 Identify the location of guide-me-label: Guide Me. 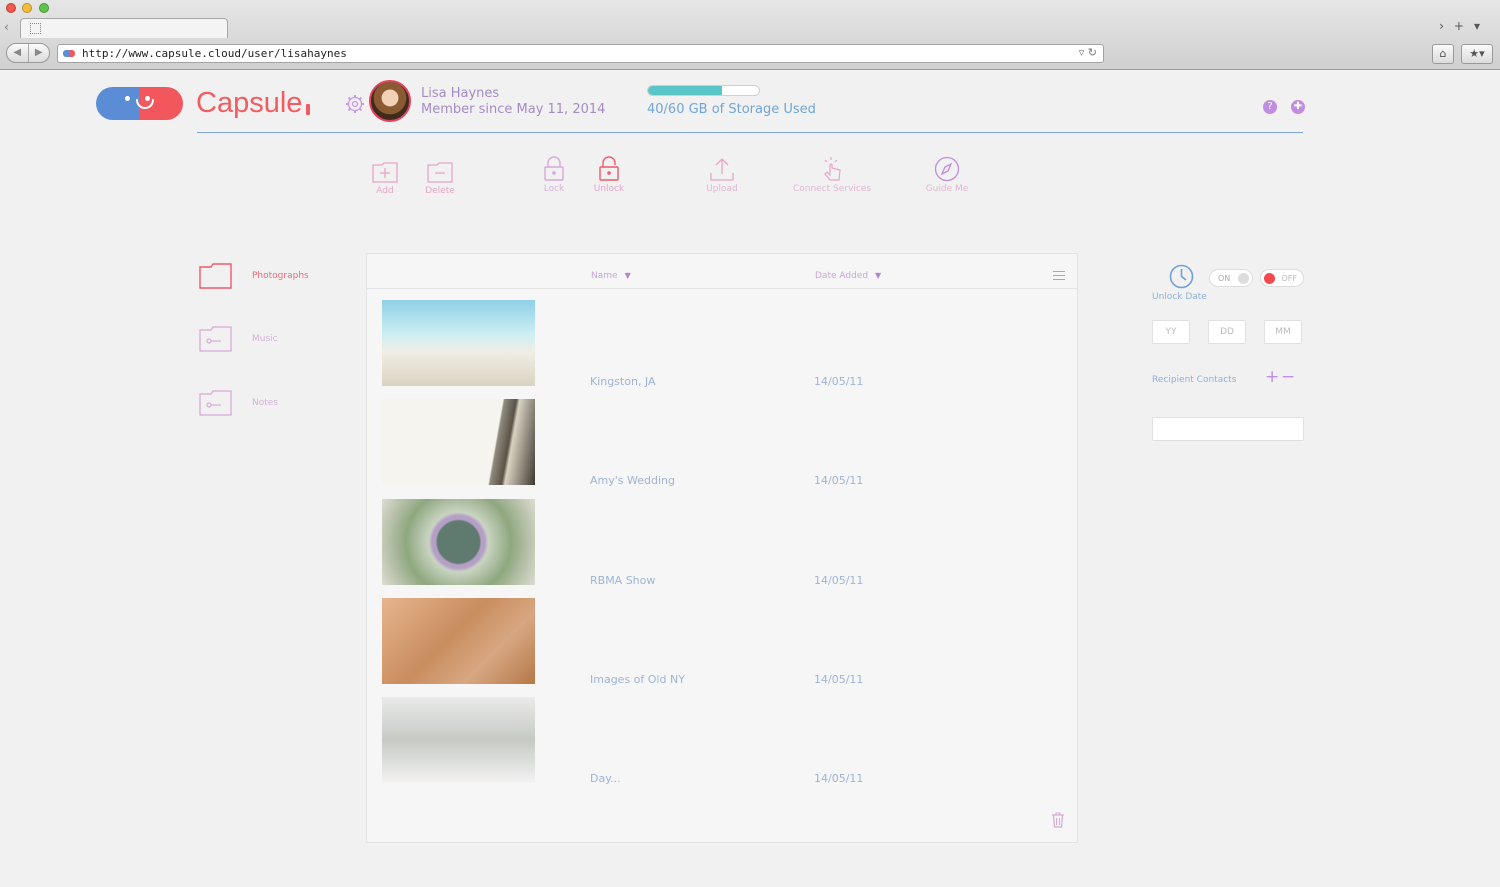
(947, 189).